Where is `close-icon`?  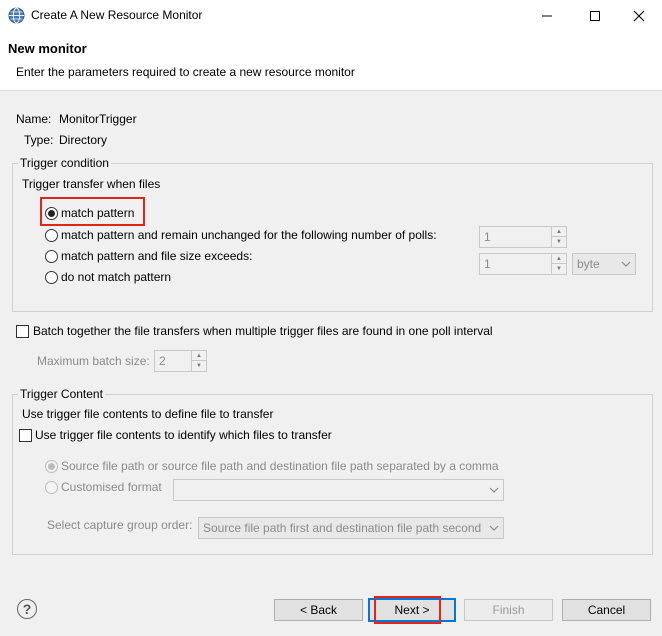 close-icon is located at coordinates (639, 15).